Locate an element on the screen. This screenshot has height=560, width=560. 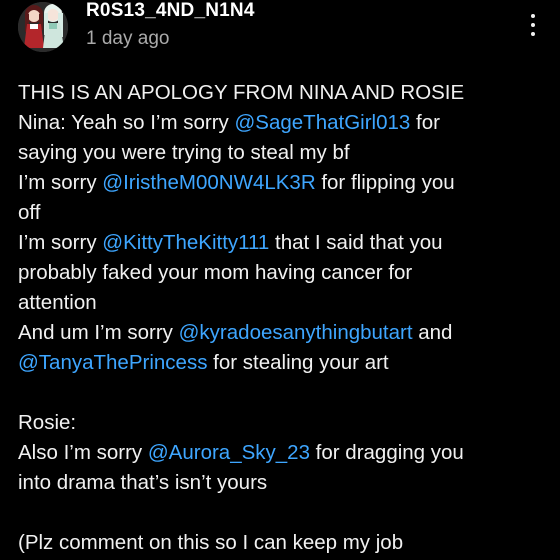
user-mention-link: @SageThatGirl013 is located at coordinates (323, 122).